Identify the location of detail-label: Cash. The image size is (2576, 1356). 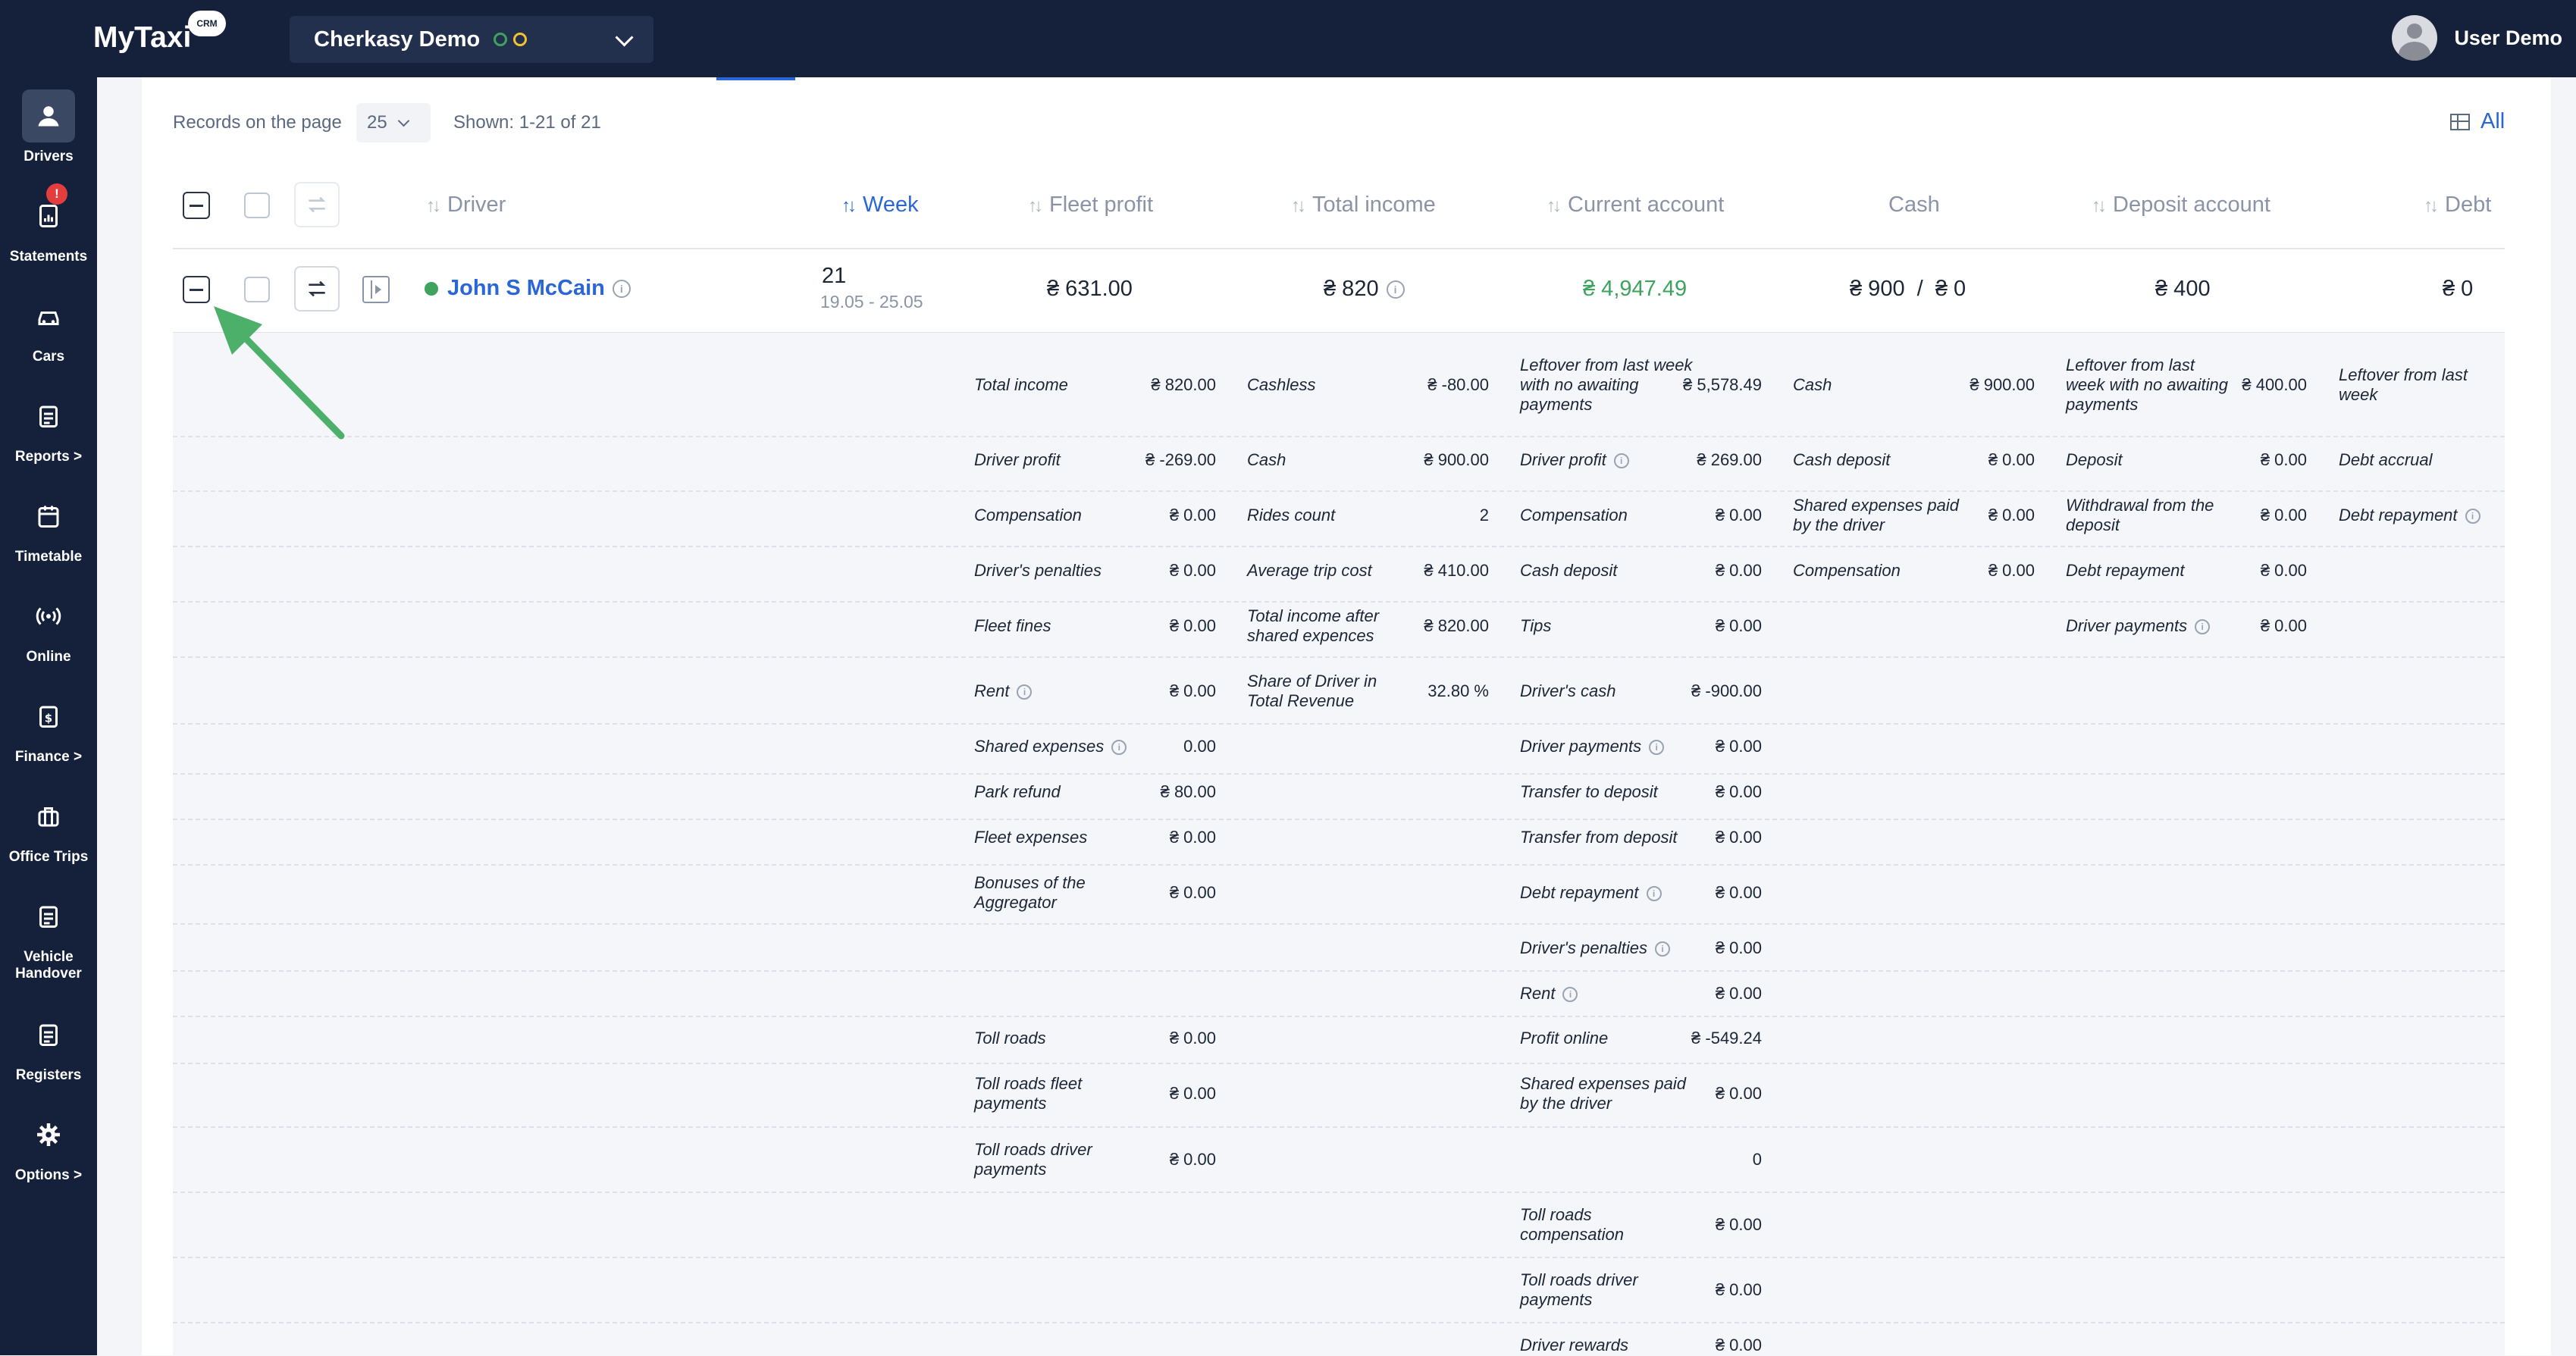
(1812, 384).